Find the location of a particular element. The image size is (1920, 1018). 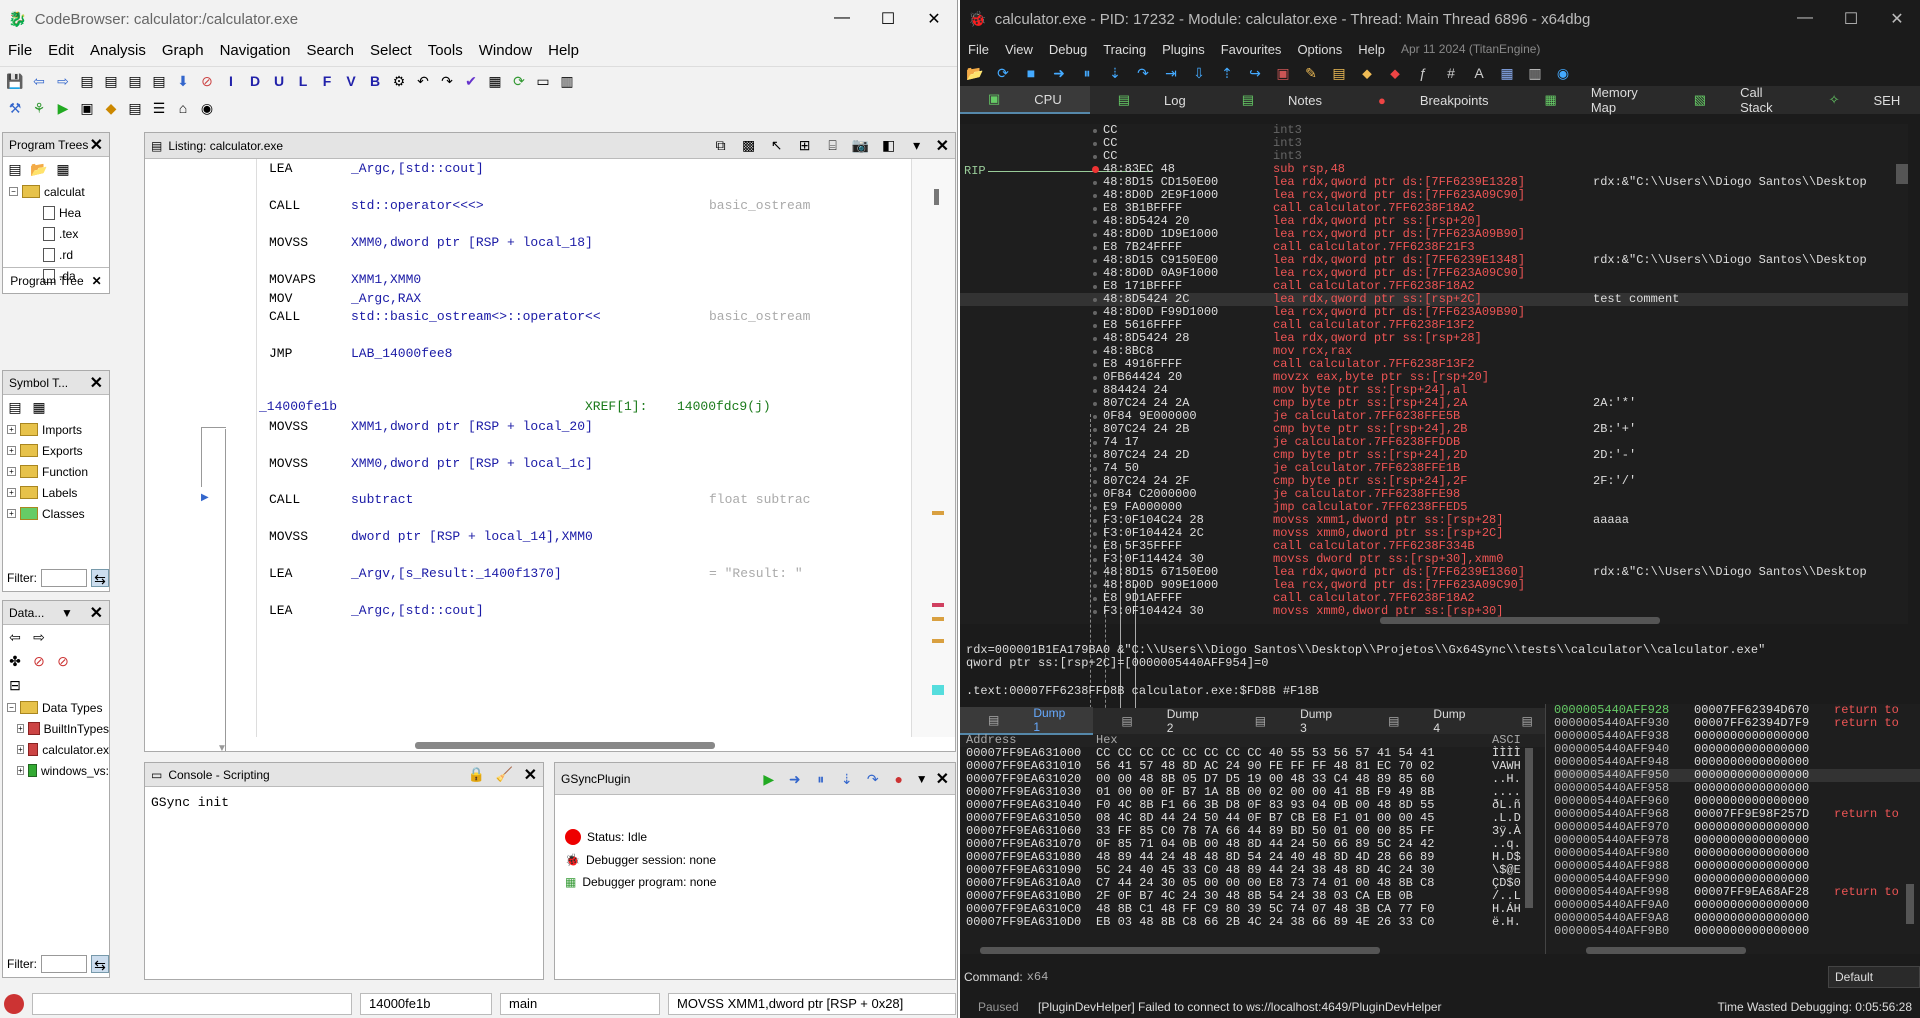

tab-seh: ✧ SEH is located at coordinates (1860, 100).